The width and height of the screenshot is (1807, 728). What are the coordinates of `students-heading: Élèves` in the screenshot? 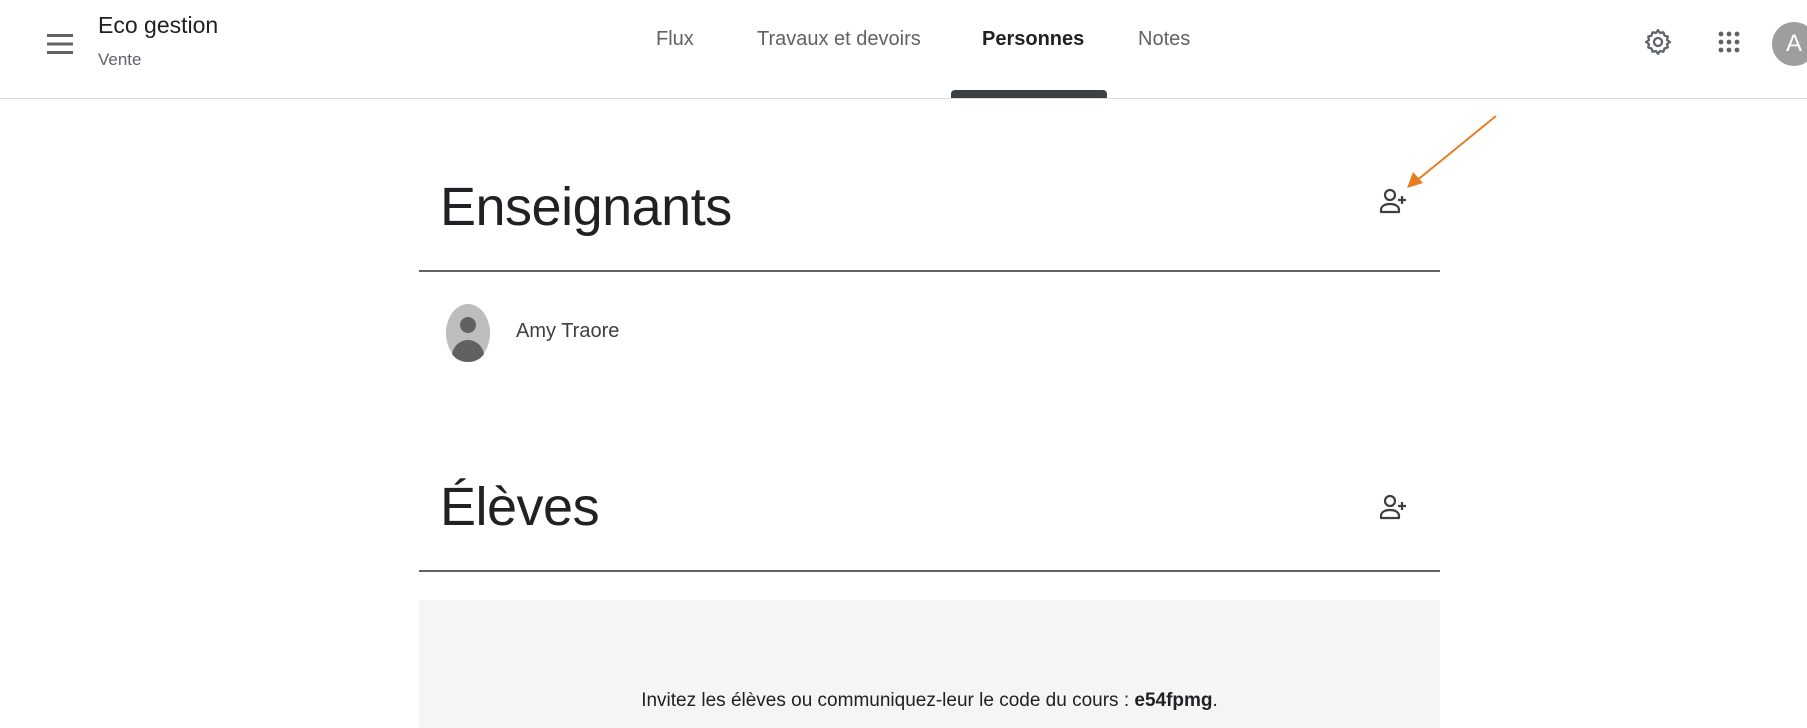 It's located at (520, 507).